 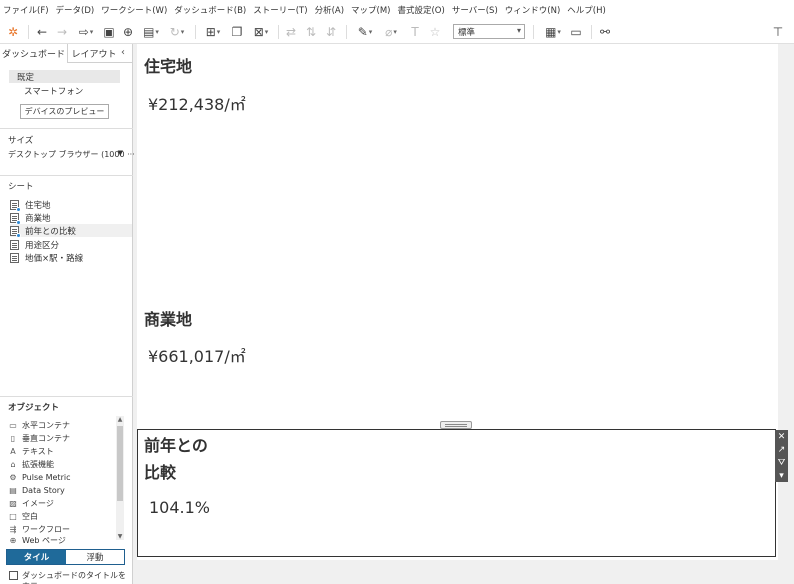 I want to click on menu-window: ウィンドウ(N), so click(x=533, y=10).